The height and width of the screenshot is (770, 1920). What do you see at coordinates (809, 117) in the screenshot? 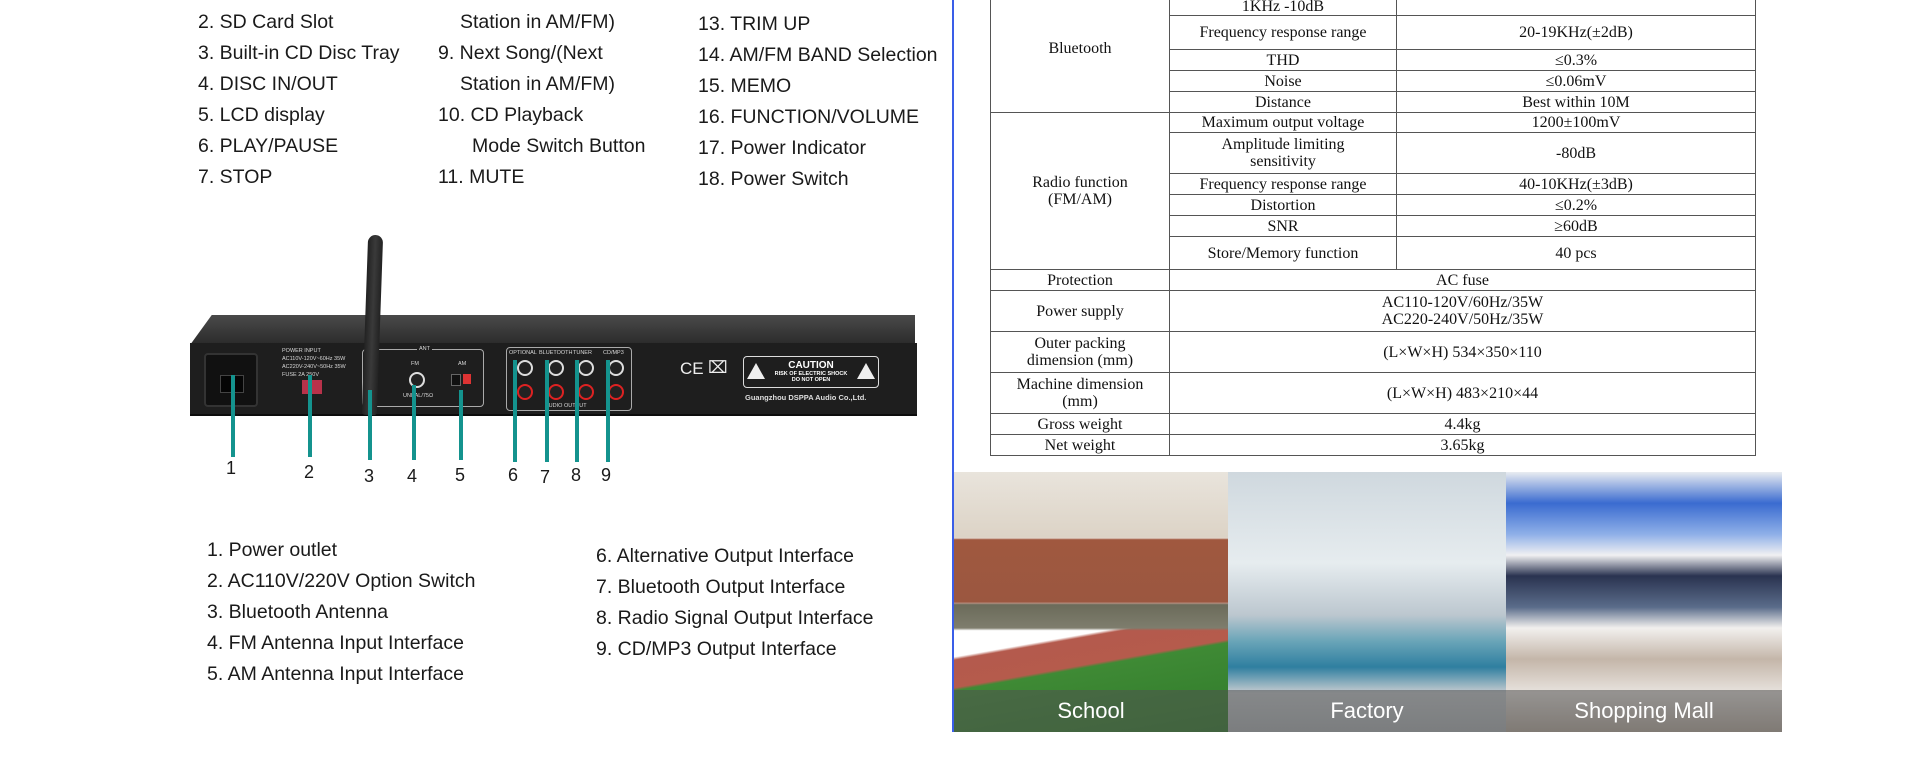
I see `legend-item: 16. FUNCTION/VOLUME` at bounding box center [809, 117].